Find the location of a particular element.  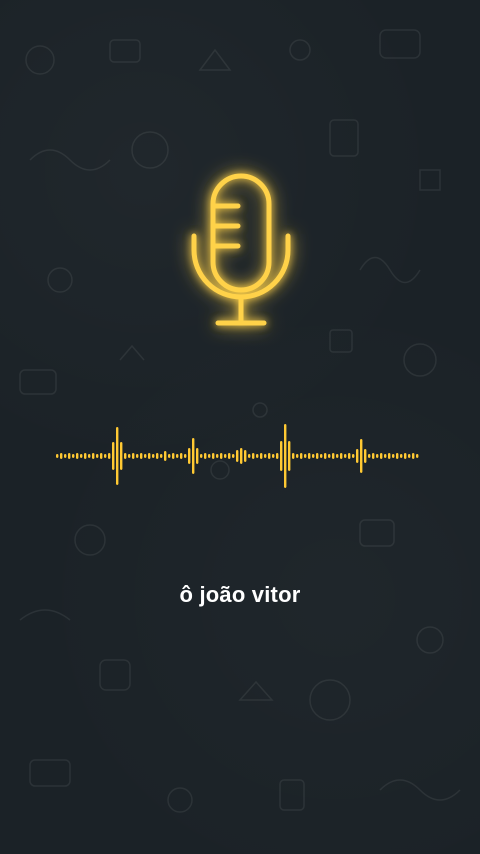

microphone-icon is located at coordinates (241, 253).